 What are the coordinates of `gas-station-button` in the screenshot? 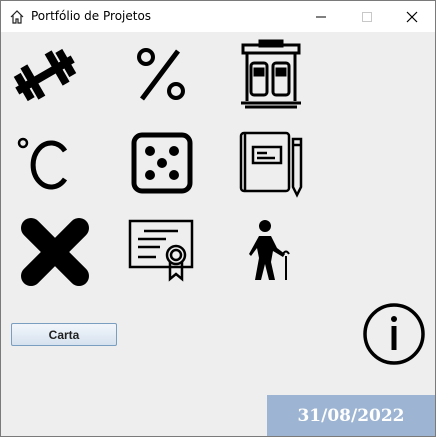 It's located at (271, 75).